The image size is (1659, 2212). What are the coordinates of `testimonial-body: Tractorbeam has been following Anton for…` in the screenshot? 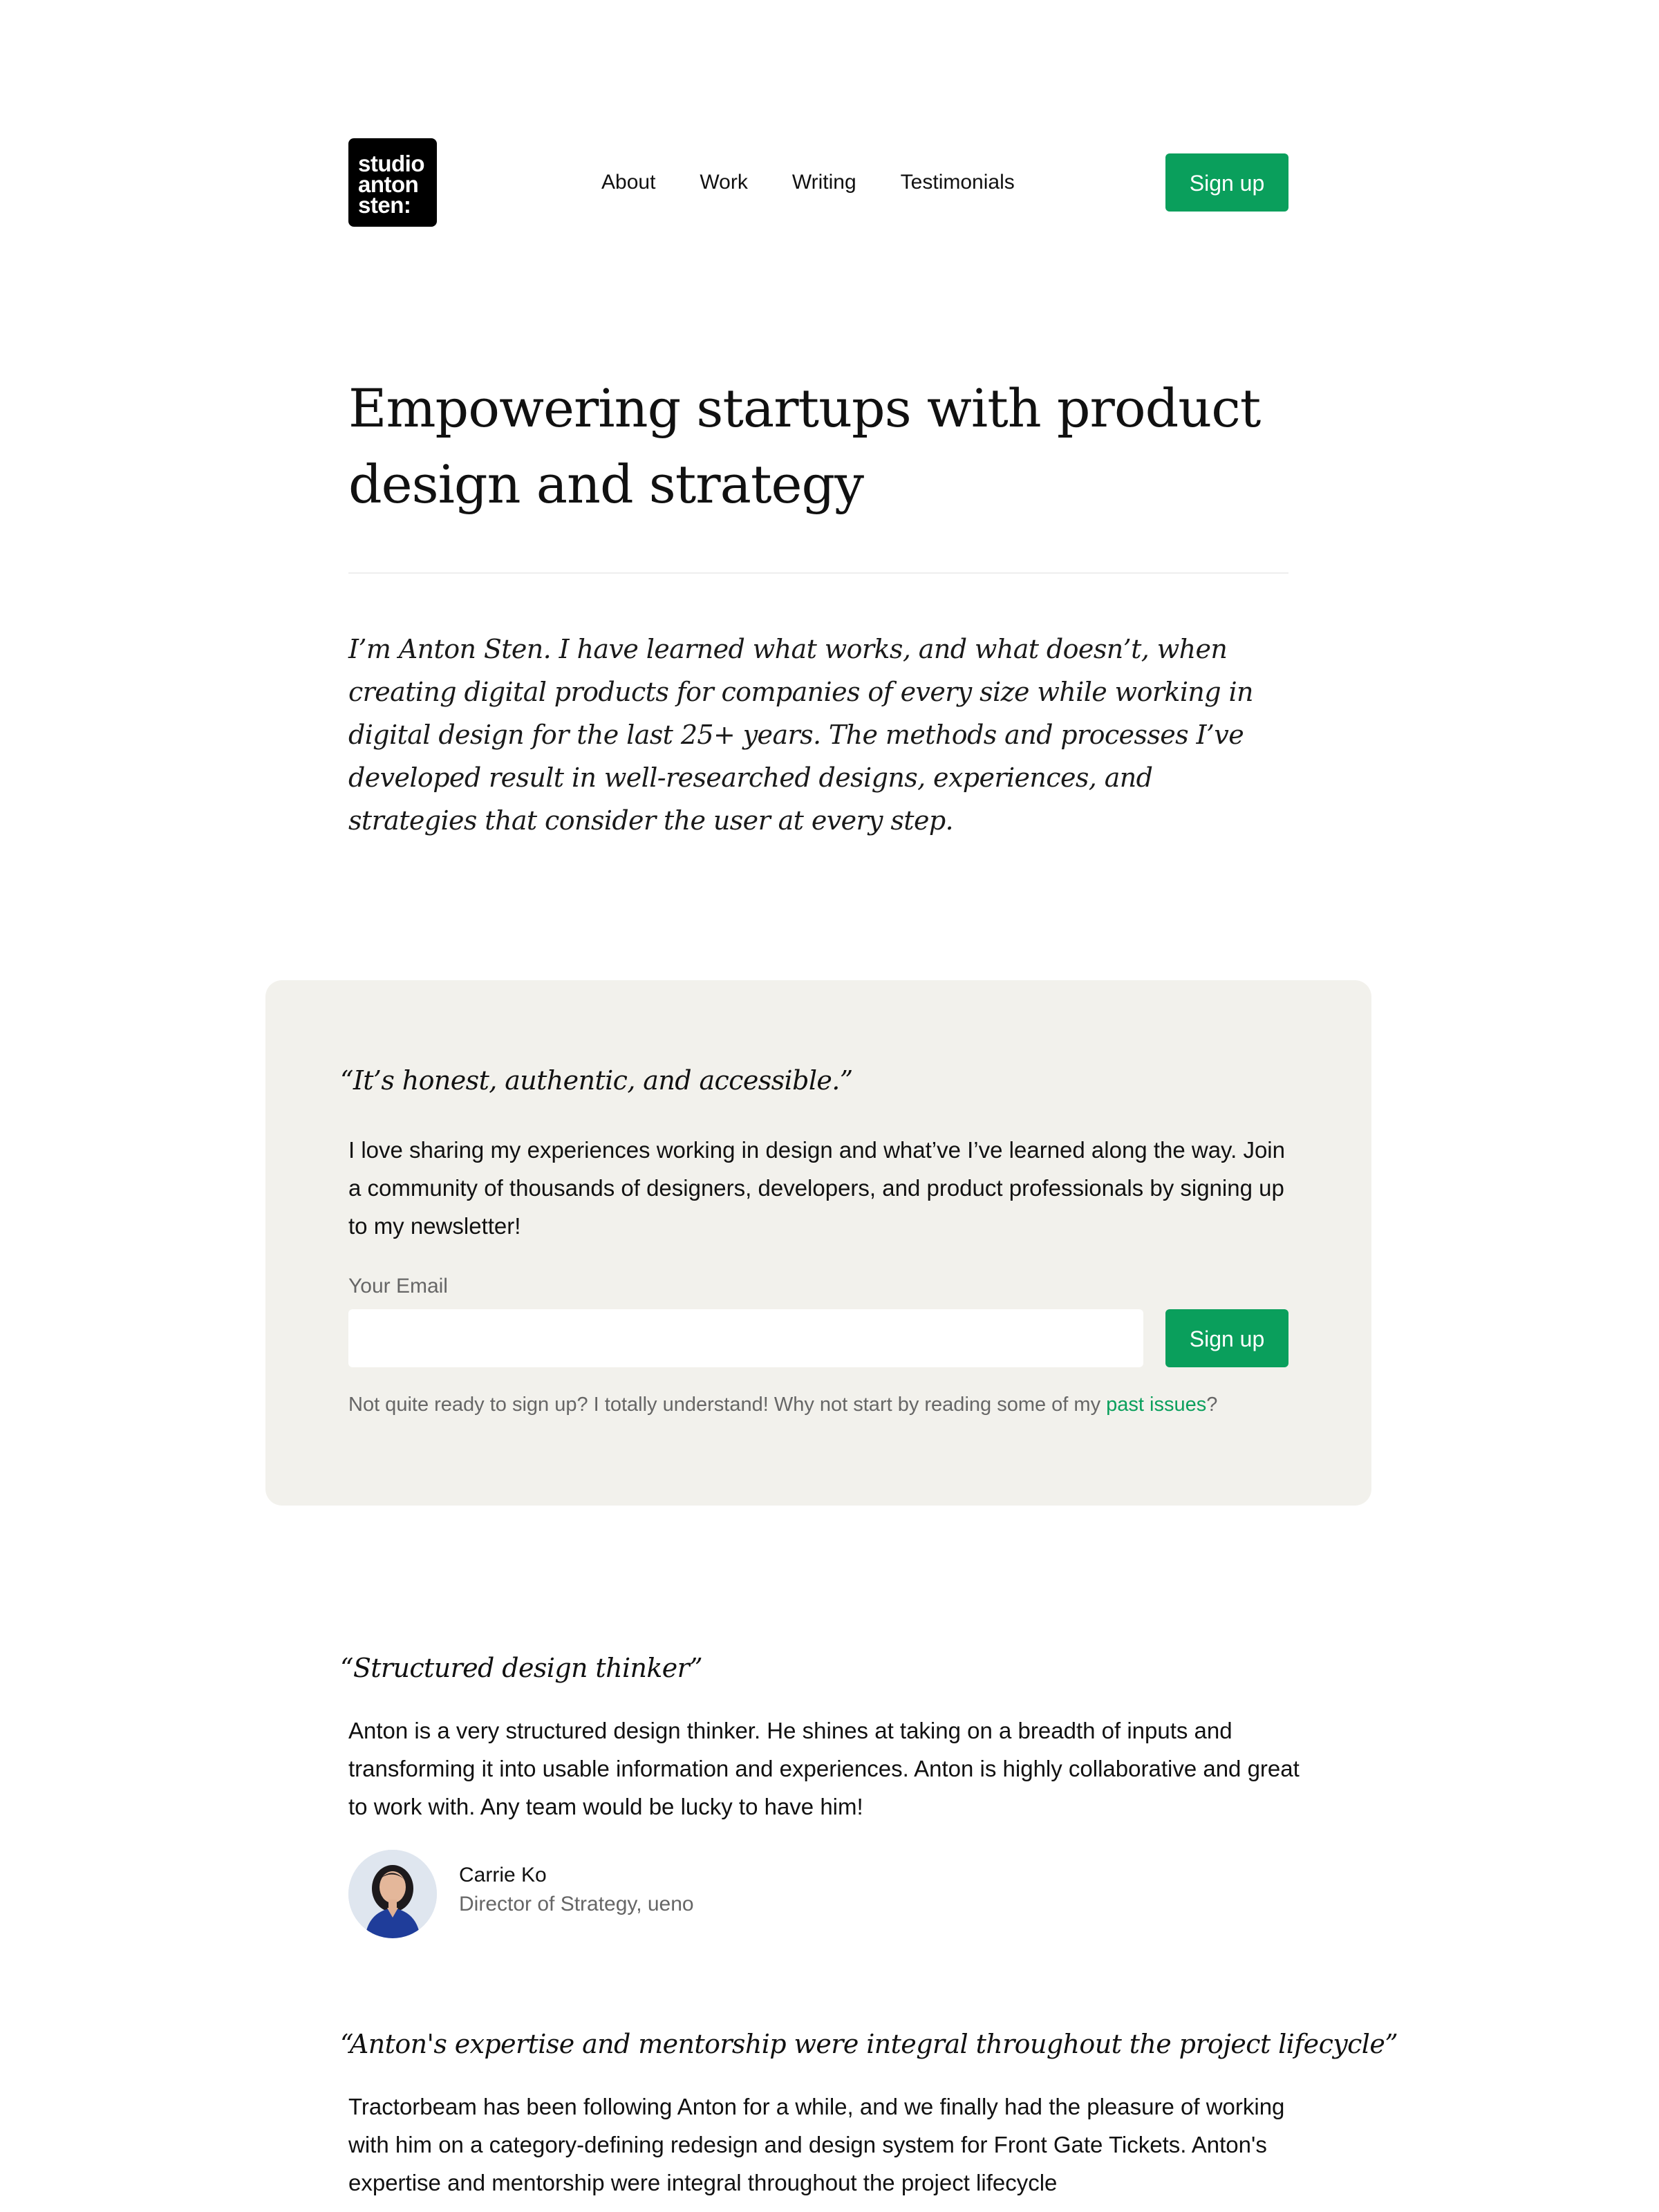 It's located at (817, 2144).